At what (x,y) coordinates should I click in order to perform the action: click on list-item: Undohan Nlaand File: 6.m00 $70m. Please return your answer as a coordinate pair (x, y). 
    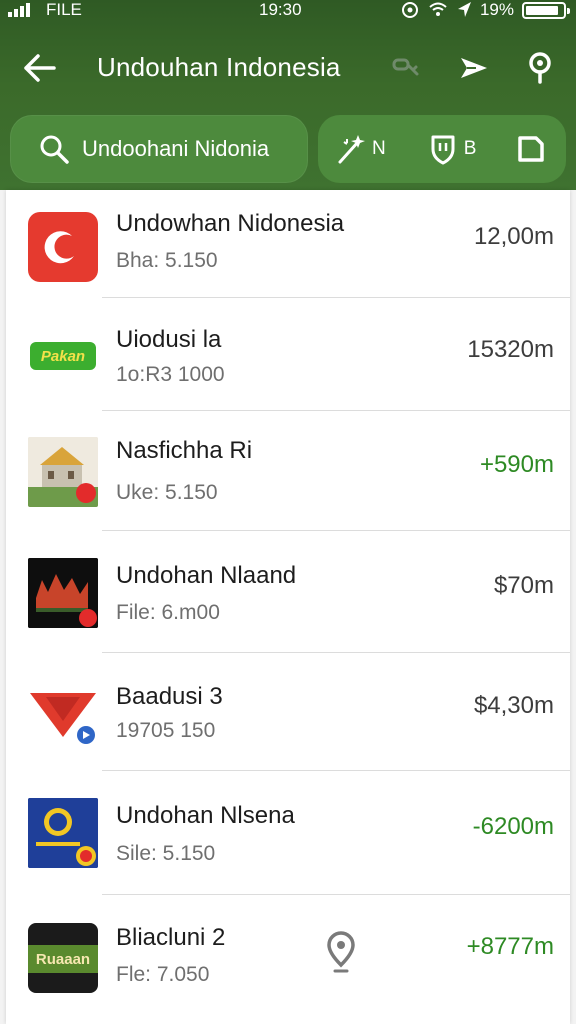
    Looking at the image, I should click on (288, 592).